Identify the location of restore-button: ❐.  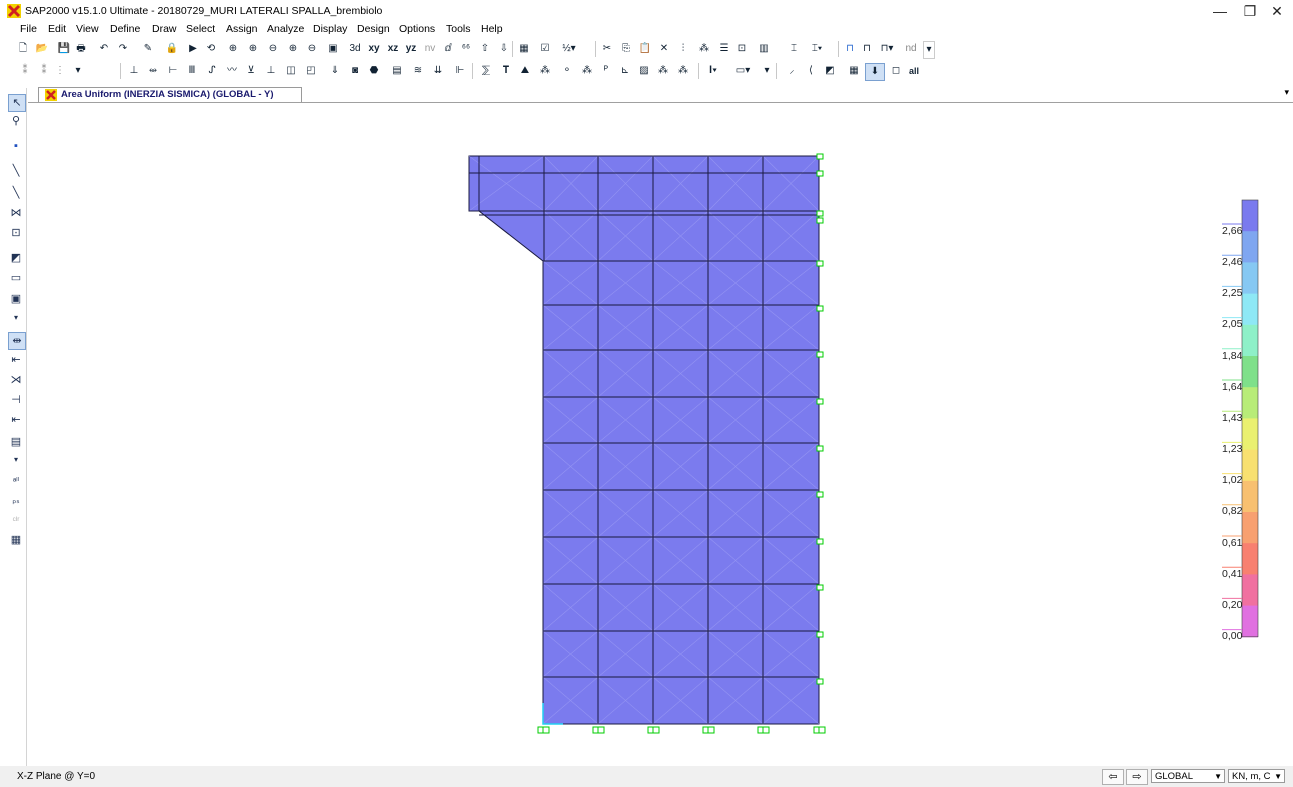
(1250, 11).